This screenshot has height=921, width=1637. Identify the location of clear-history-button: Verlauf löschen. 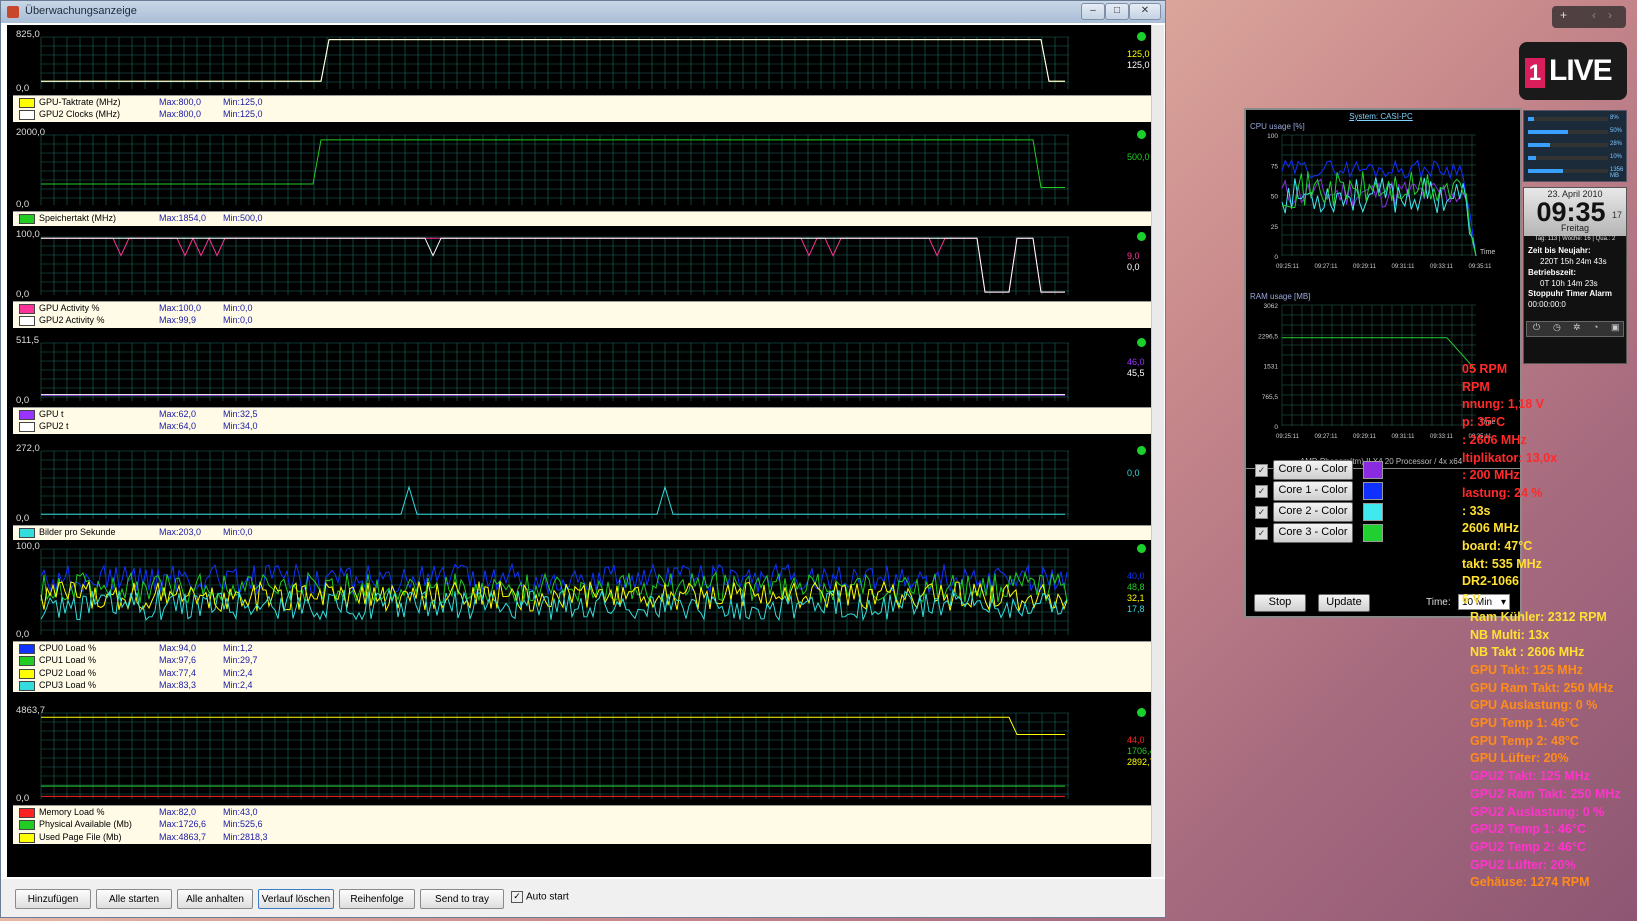
(296, 899).